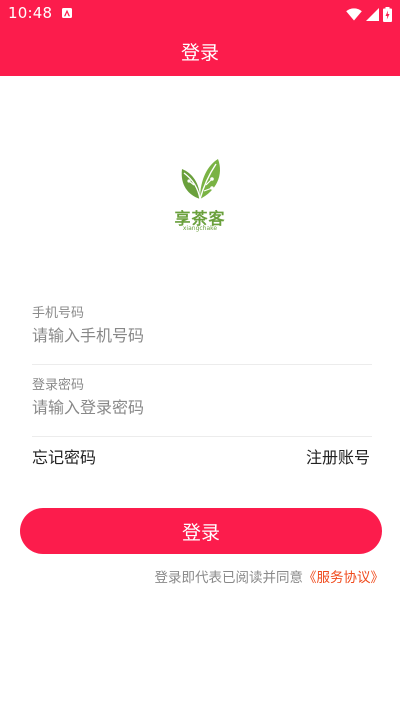 The width and height of the screenshot is (400, 711). What do you see at coordinates (387, 14) in the screenshot?
I see `battery-icon` at bounding box center [387, 14].